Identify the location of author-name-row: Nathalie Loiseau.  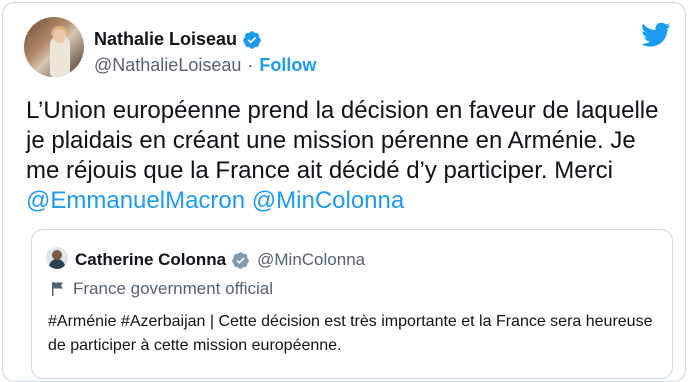
(178, 39).